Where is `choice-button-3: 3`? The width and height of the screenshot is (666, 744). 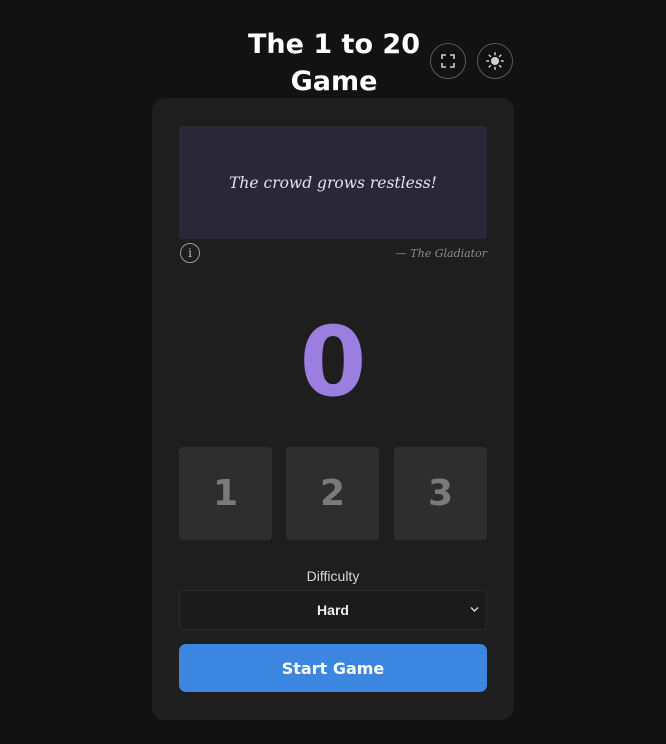 choice-button-3: 3 is located at coordinates (440, 493).